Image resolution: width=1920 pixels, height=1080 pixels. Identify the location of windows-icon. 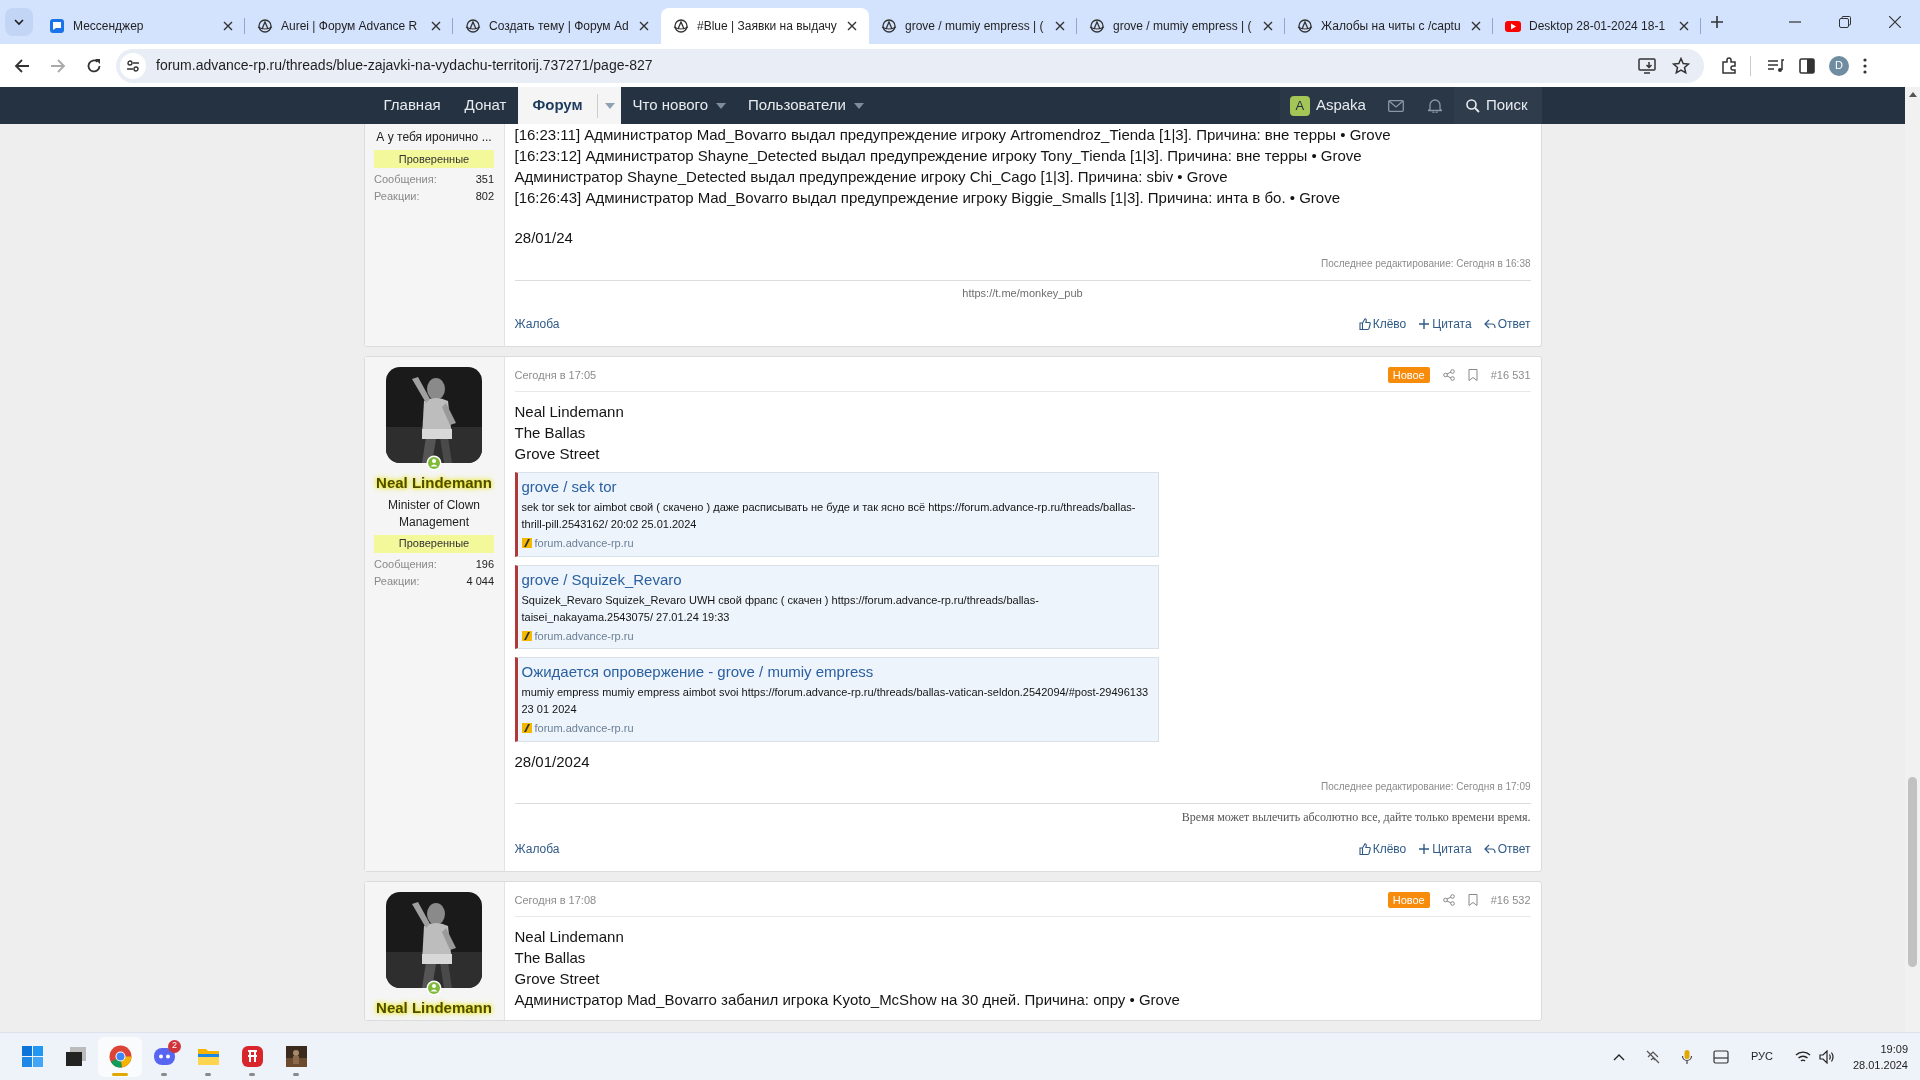
(32, 1056).